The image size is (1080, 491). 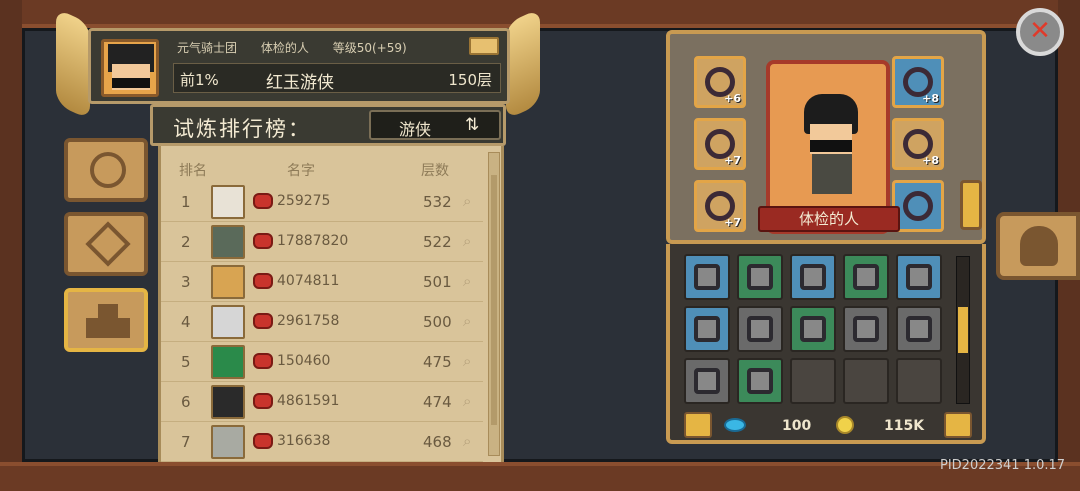 I want to click on row-player-id: 2961758, so click(x=308, y=321).